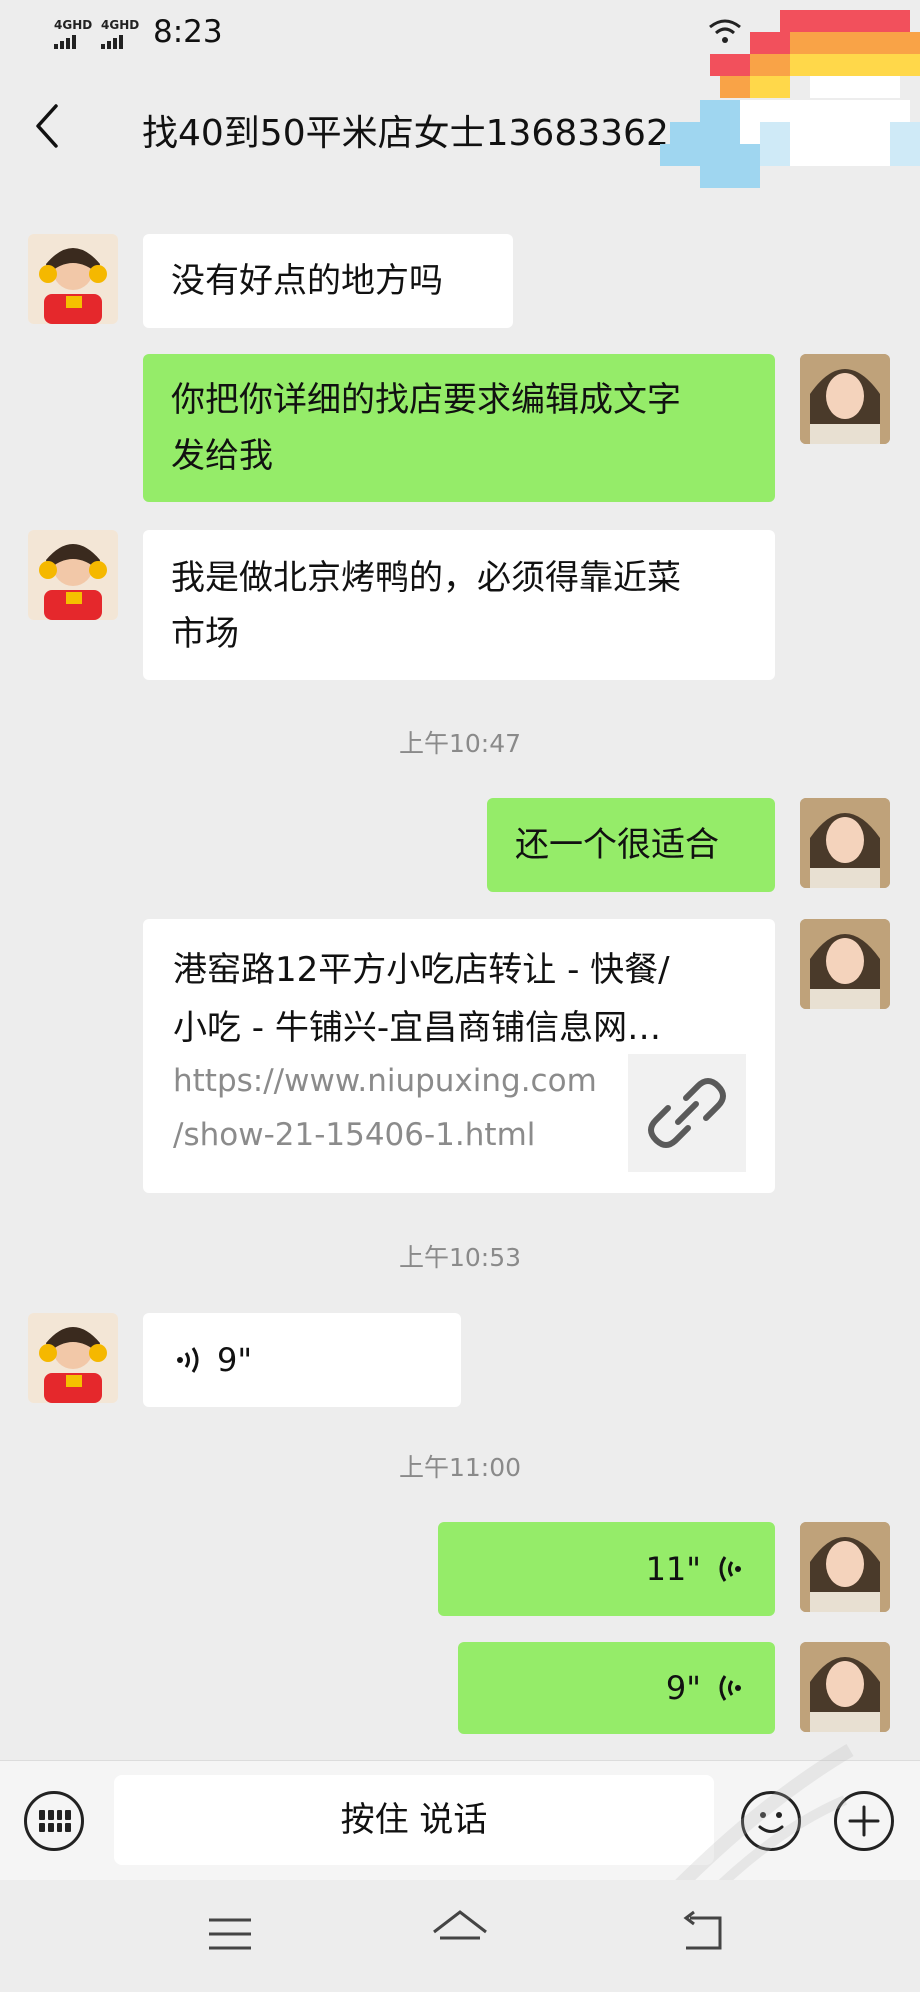 This screenshot has height=1992, width=920. I want to click on link-thumbnail, so click(687, 1113).